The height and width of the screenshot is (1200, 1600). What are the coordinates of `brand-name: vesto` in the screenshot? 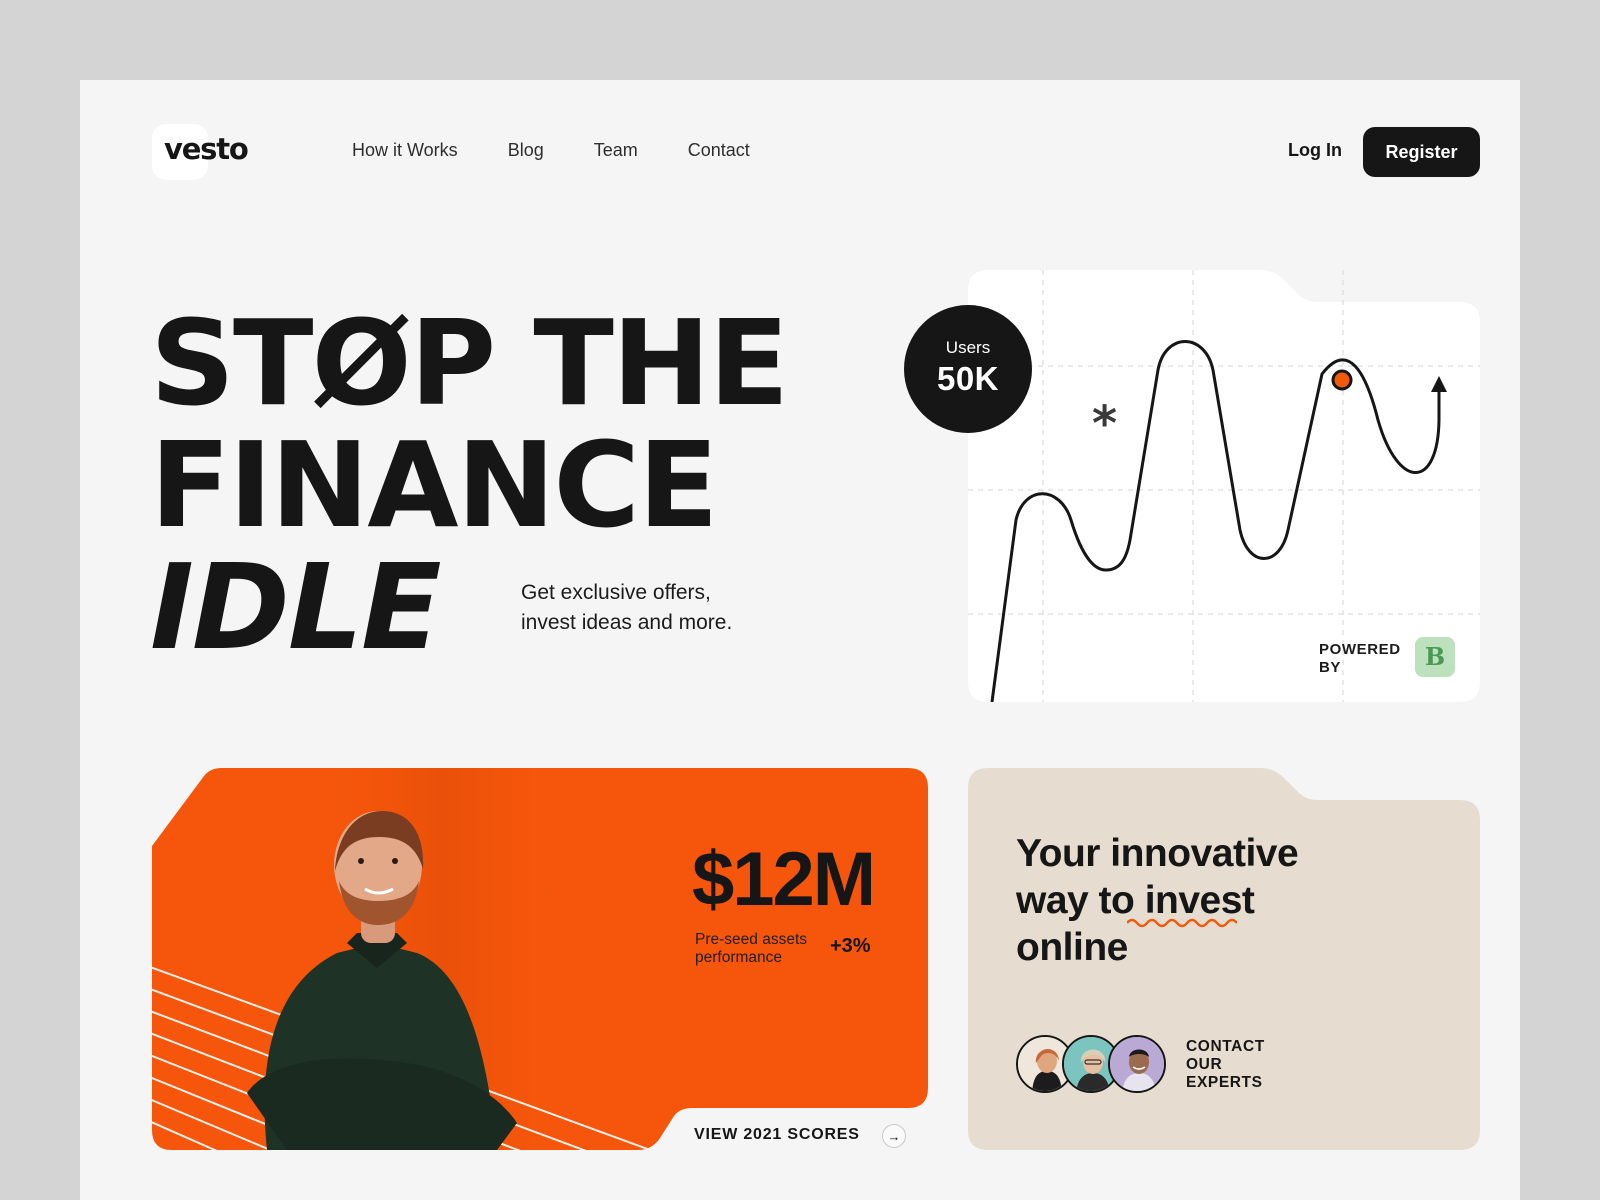 It's located at (206, 149).